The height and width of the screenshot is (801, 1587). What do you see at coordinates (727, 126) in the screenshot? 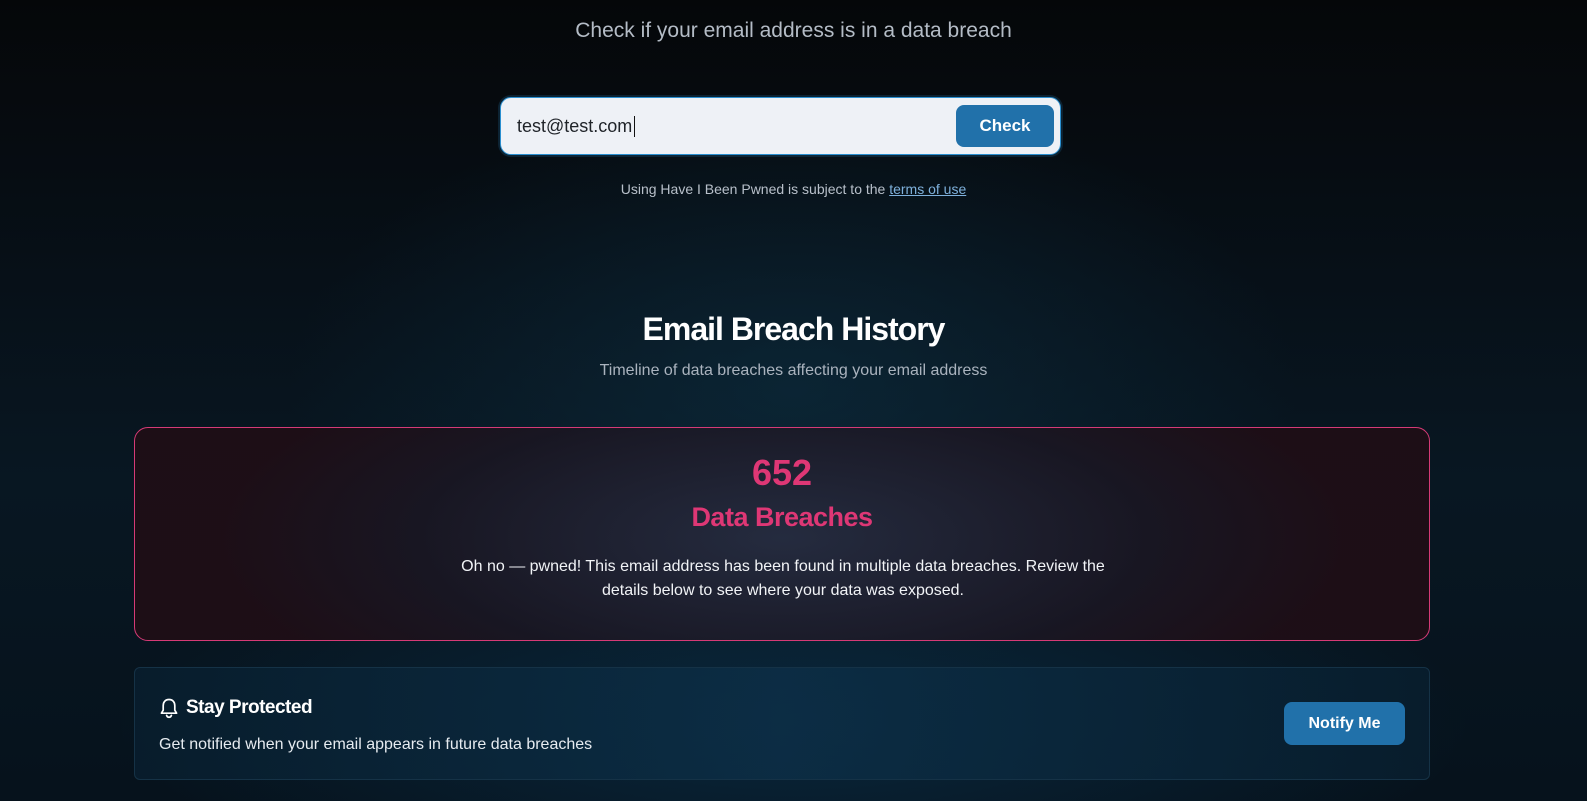
I see `email-input` at bounding box center [727, 126].